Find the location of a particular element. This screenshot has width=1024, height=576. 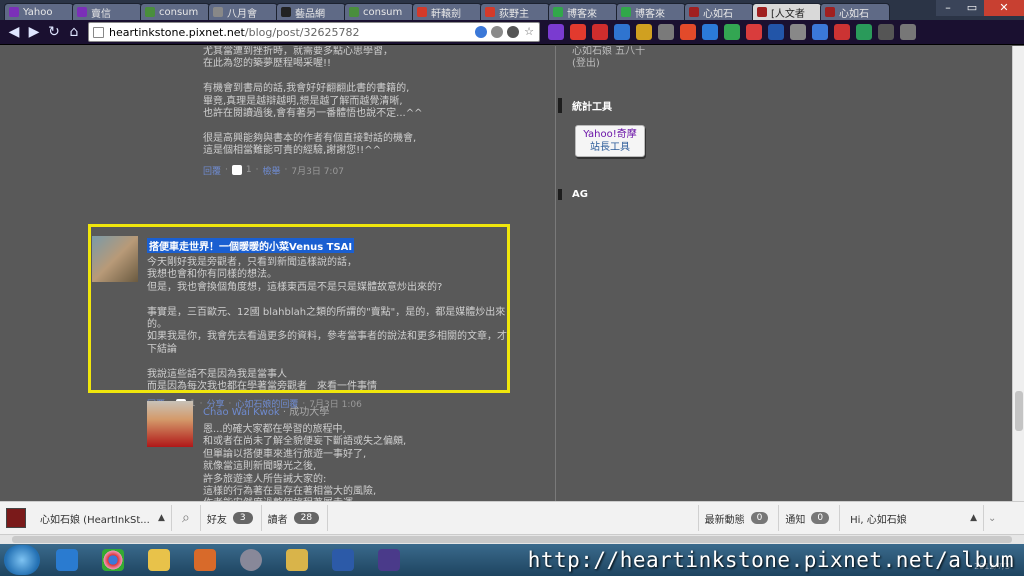

browser-tab: Yahoo is located at coordinates (39, 11).